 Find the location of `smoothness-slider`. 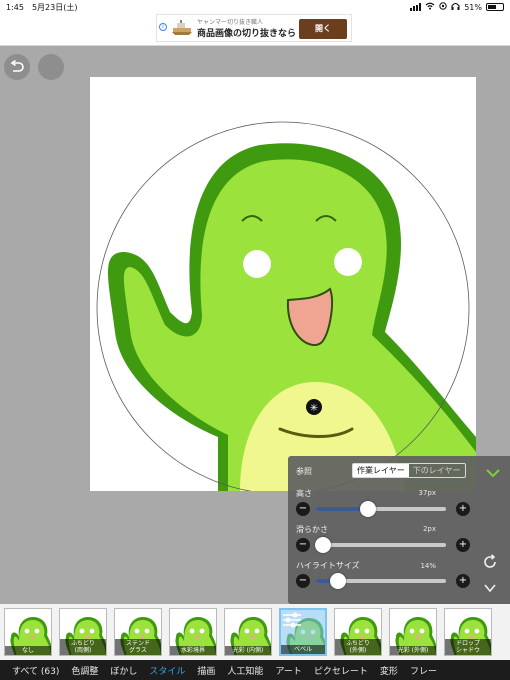

smoothness-slider is located at coordinates (380, 545).